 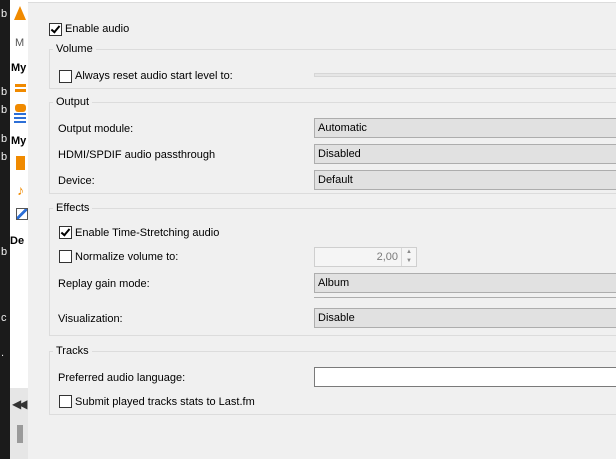 What do you see at coordinates (332, 69) in the screenshot?
I see `volume-group` at bounding box center [332, 69].